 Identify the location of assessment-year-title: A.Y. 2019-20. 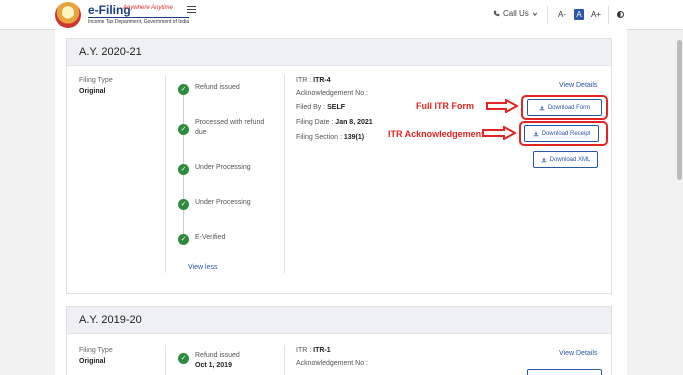
(339, 320).